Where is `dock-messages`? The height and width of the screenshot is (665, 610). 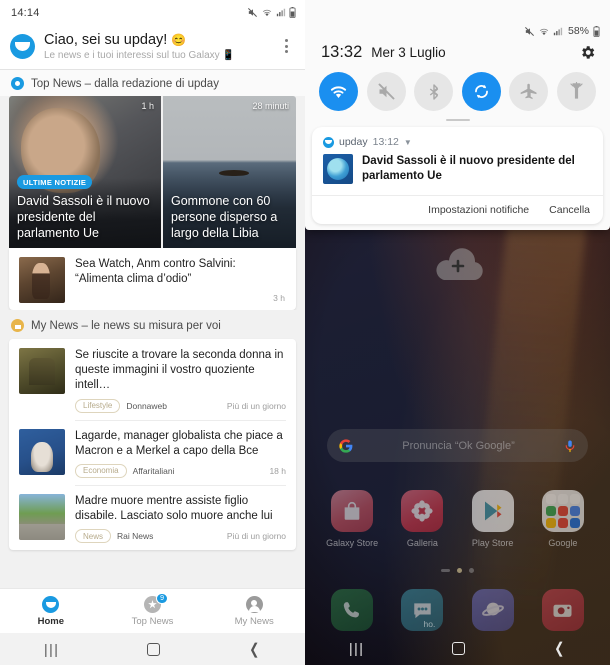 dock-messages is located at coordinates (422, 610).